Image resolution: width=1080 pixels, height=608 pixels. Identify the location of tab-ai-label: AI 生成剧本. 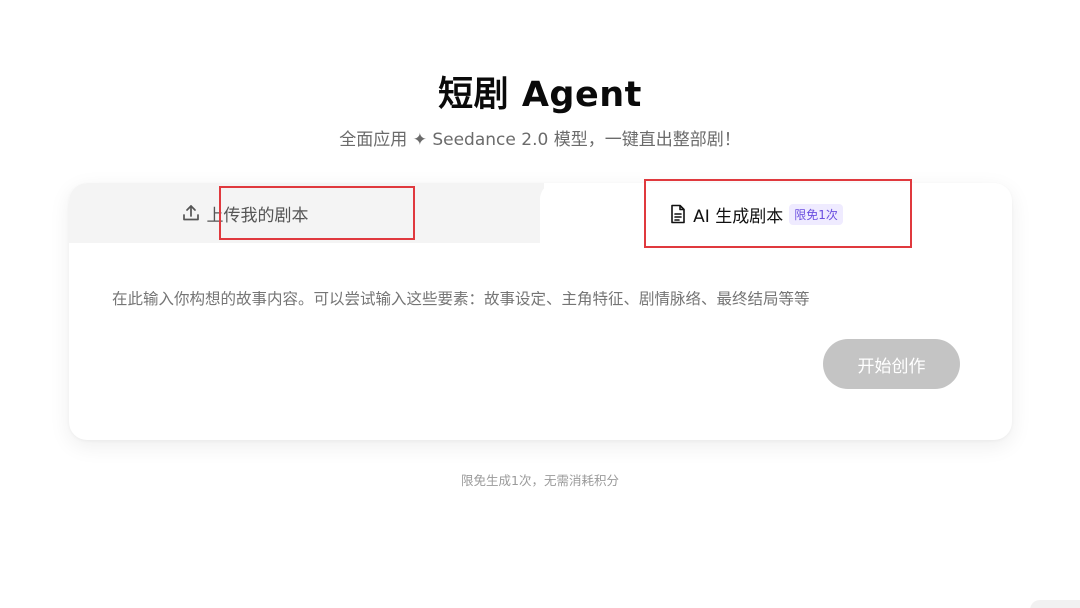
(738, 216).